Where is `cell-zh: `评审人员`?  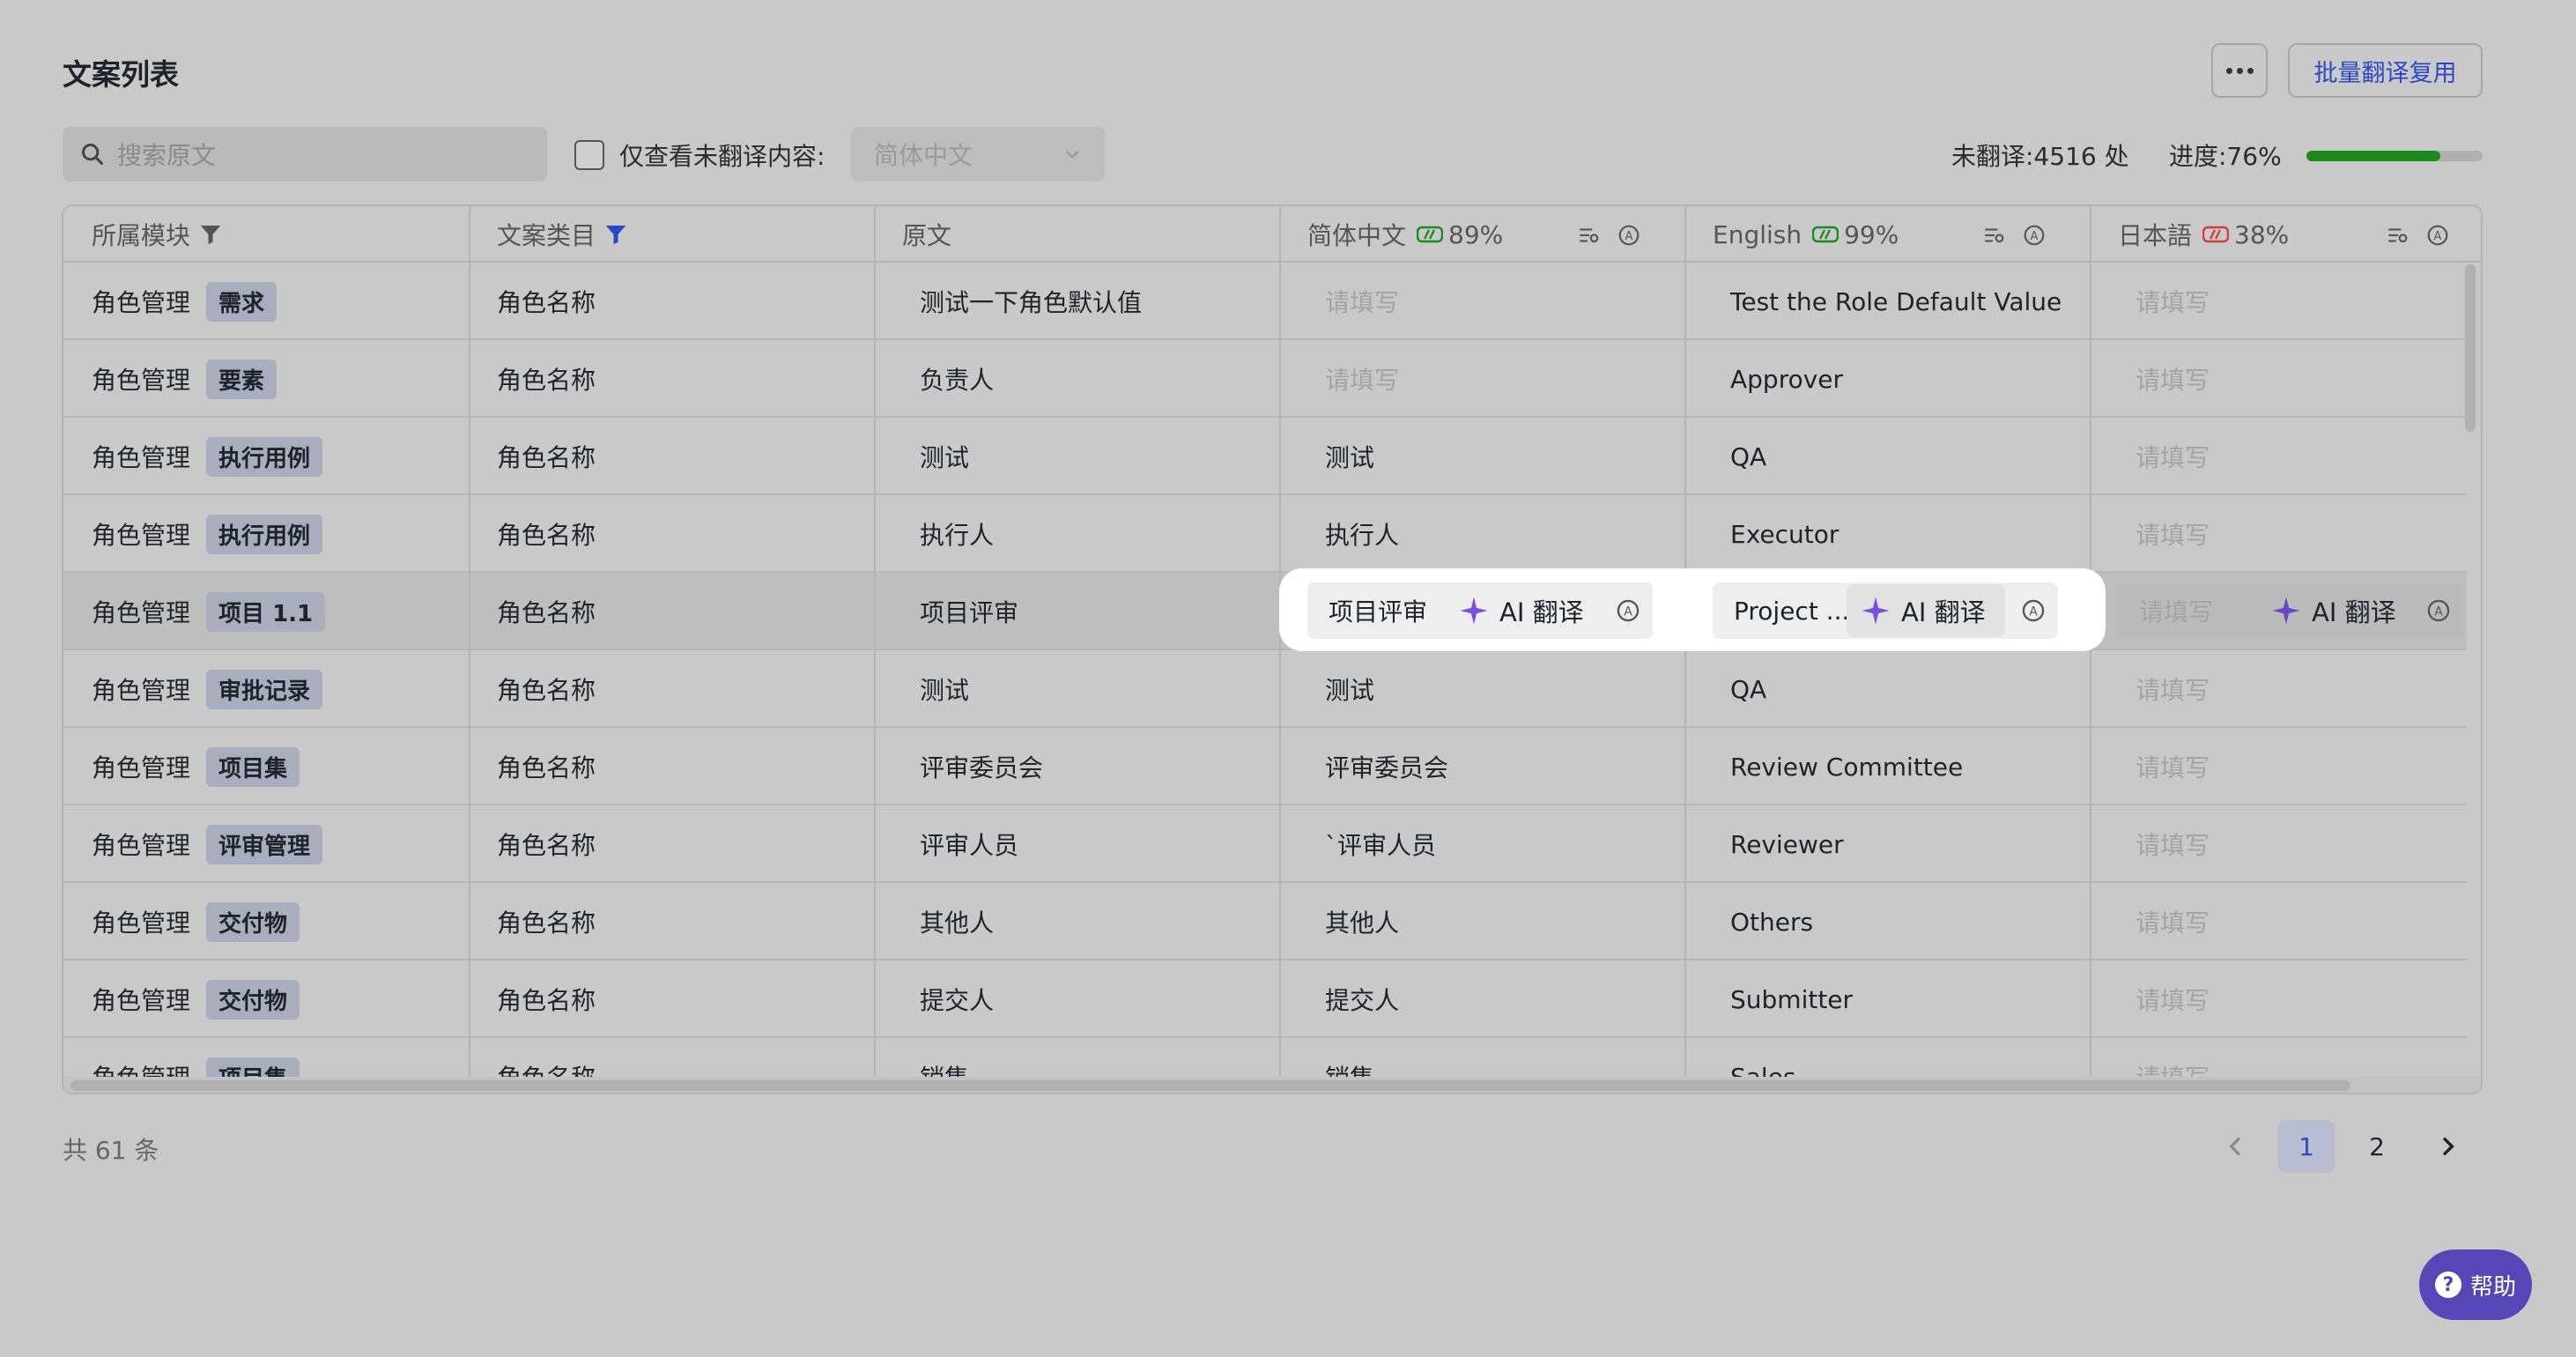
cell-zh: `评审人员 is located at coordinates (1380, 844).